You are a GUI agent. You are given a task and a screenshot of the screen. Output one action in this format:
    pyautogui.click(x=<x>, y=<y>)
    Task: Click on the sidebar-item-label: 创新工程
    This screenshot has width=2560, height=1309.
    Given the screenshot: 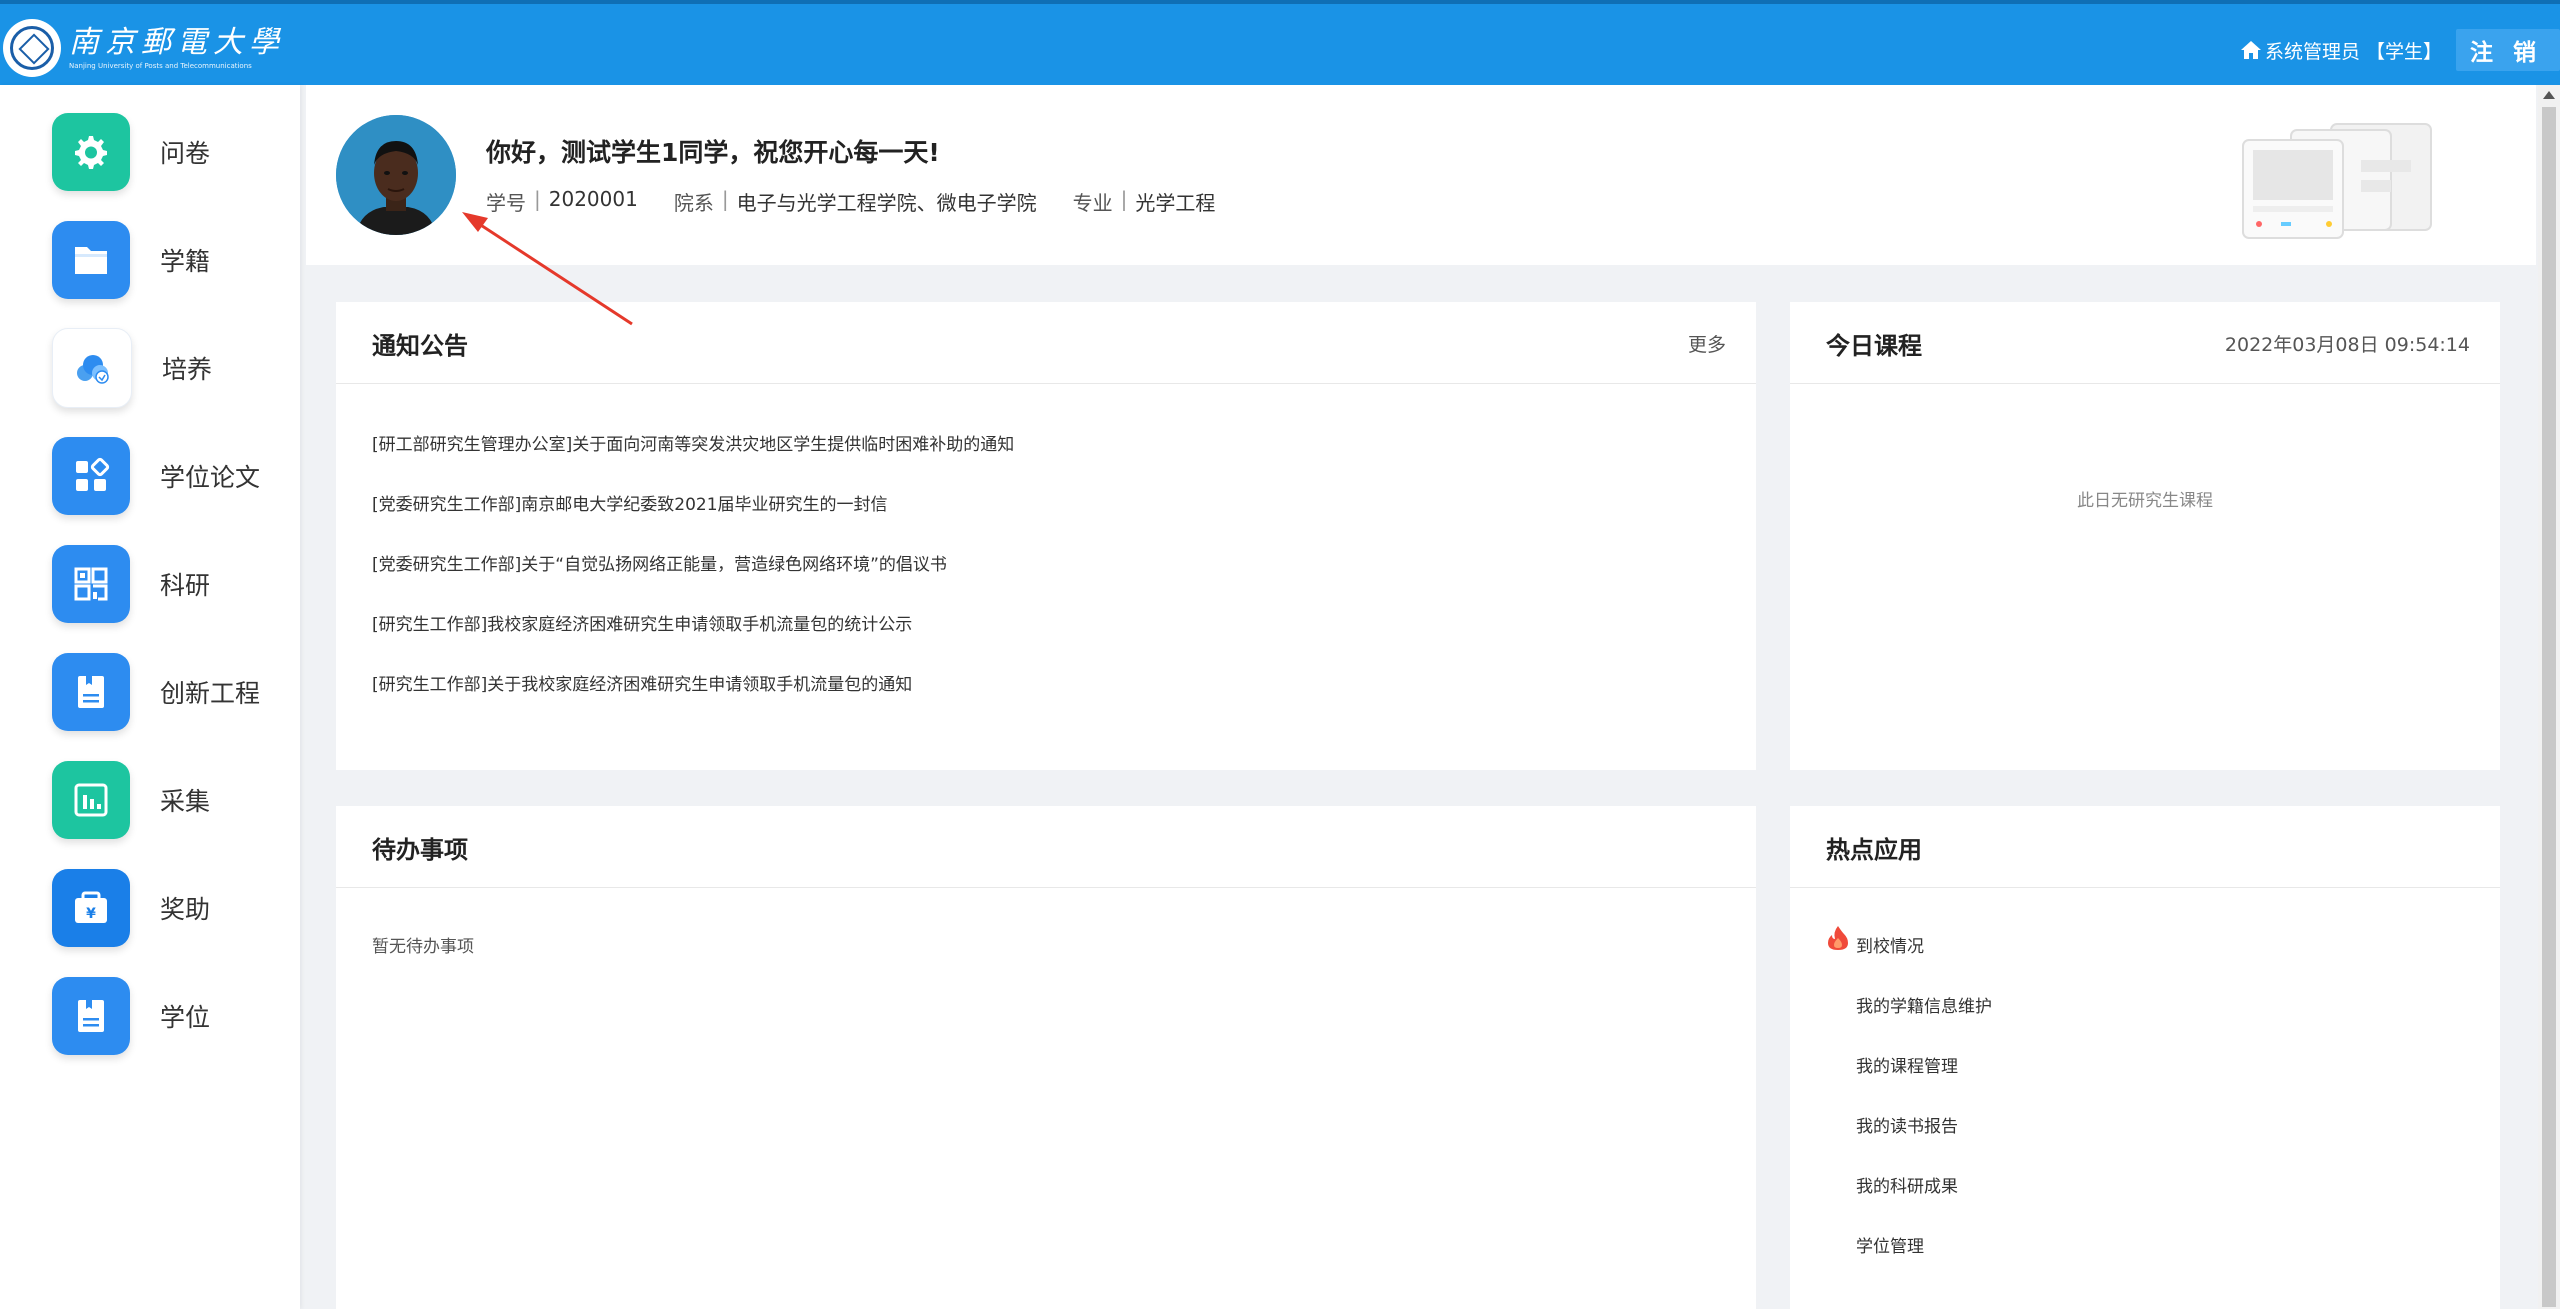 What is the action you would take?
    pyautogui.click(x=210, y=693)
    